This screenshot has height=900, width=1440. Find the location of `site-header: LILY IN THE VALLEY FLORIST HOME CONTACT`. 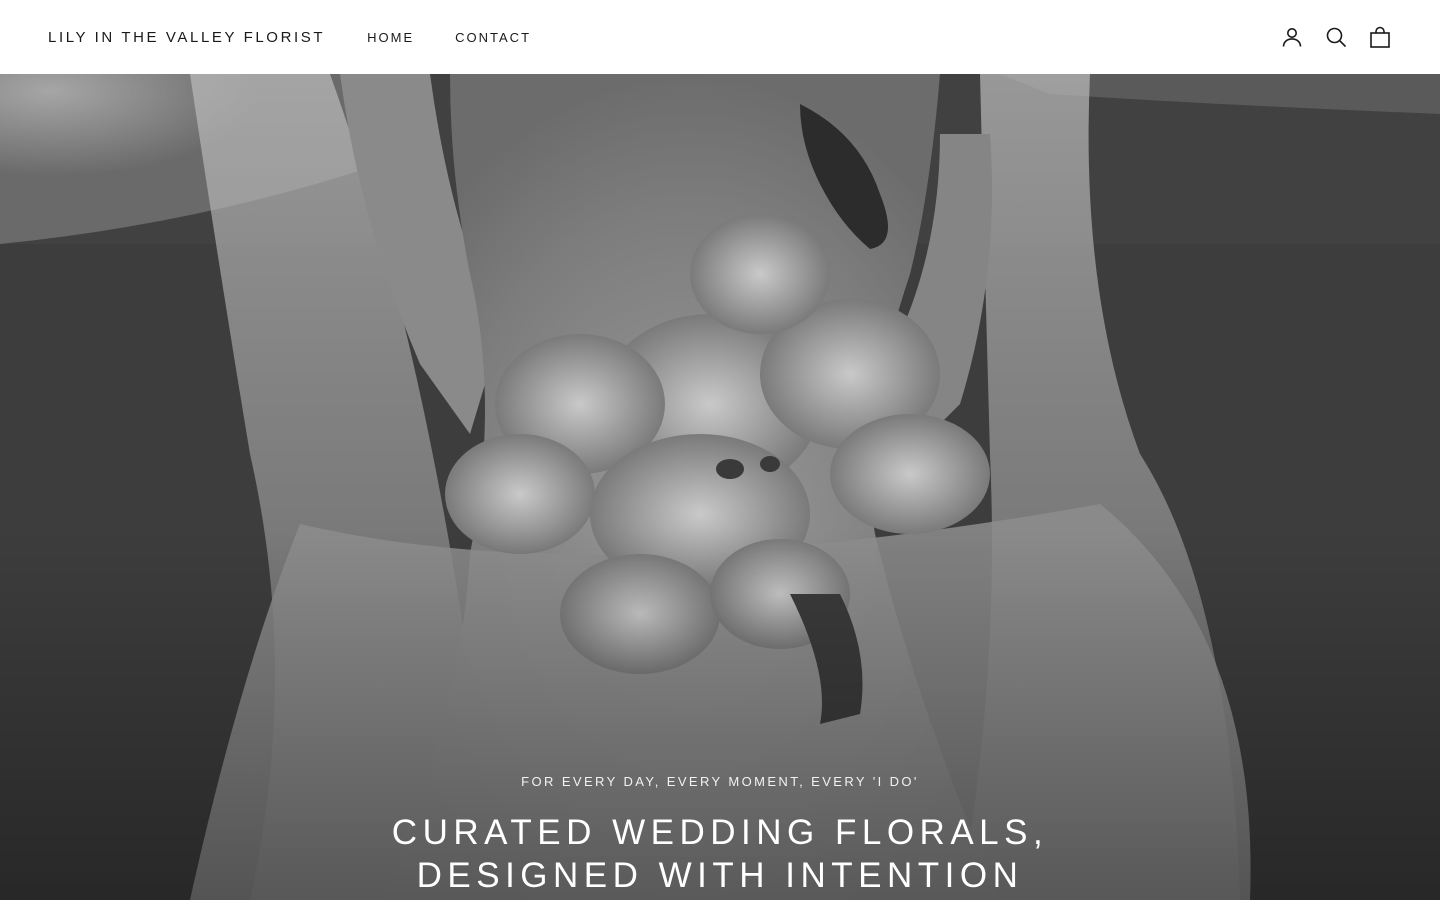

site-header: LILY IN THE VALLEY FLORIST HOME CONTACT is located at coordinates (720, 37).